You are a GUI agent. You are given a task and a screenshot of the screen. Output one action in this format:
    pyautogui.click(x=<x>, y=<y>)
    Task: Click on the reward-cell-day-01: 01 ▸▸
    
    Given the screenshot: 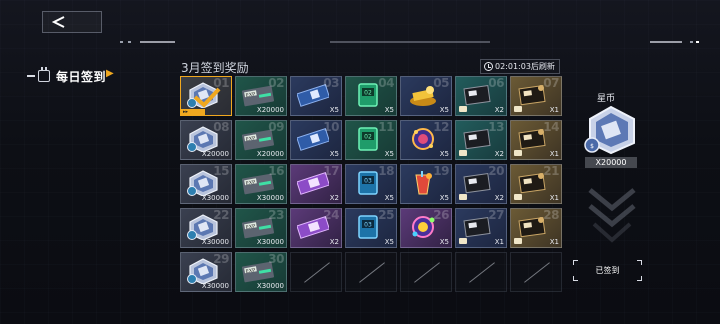 What is the action you would take?
    pyautogui.click(x=206, y=96)
    